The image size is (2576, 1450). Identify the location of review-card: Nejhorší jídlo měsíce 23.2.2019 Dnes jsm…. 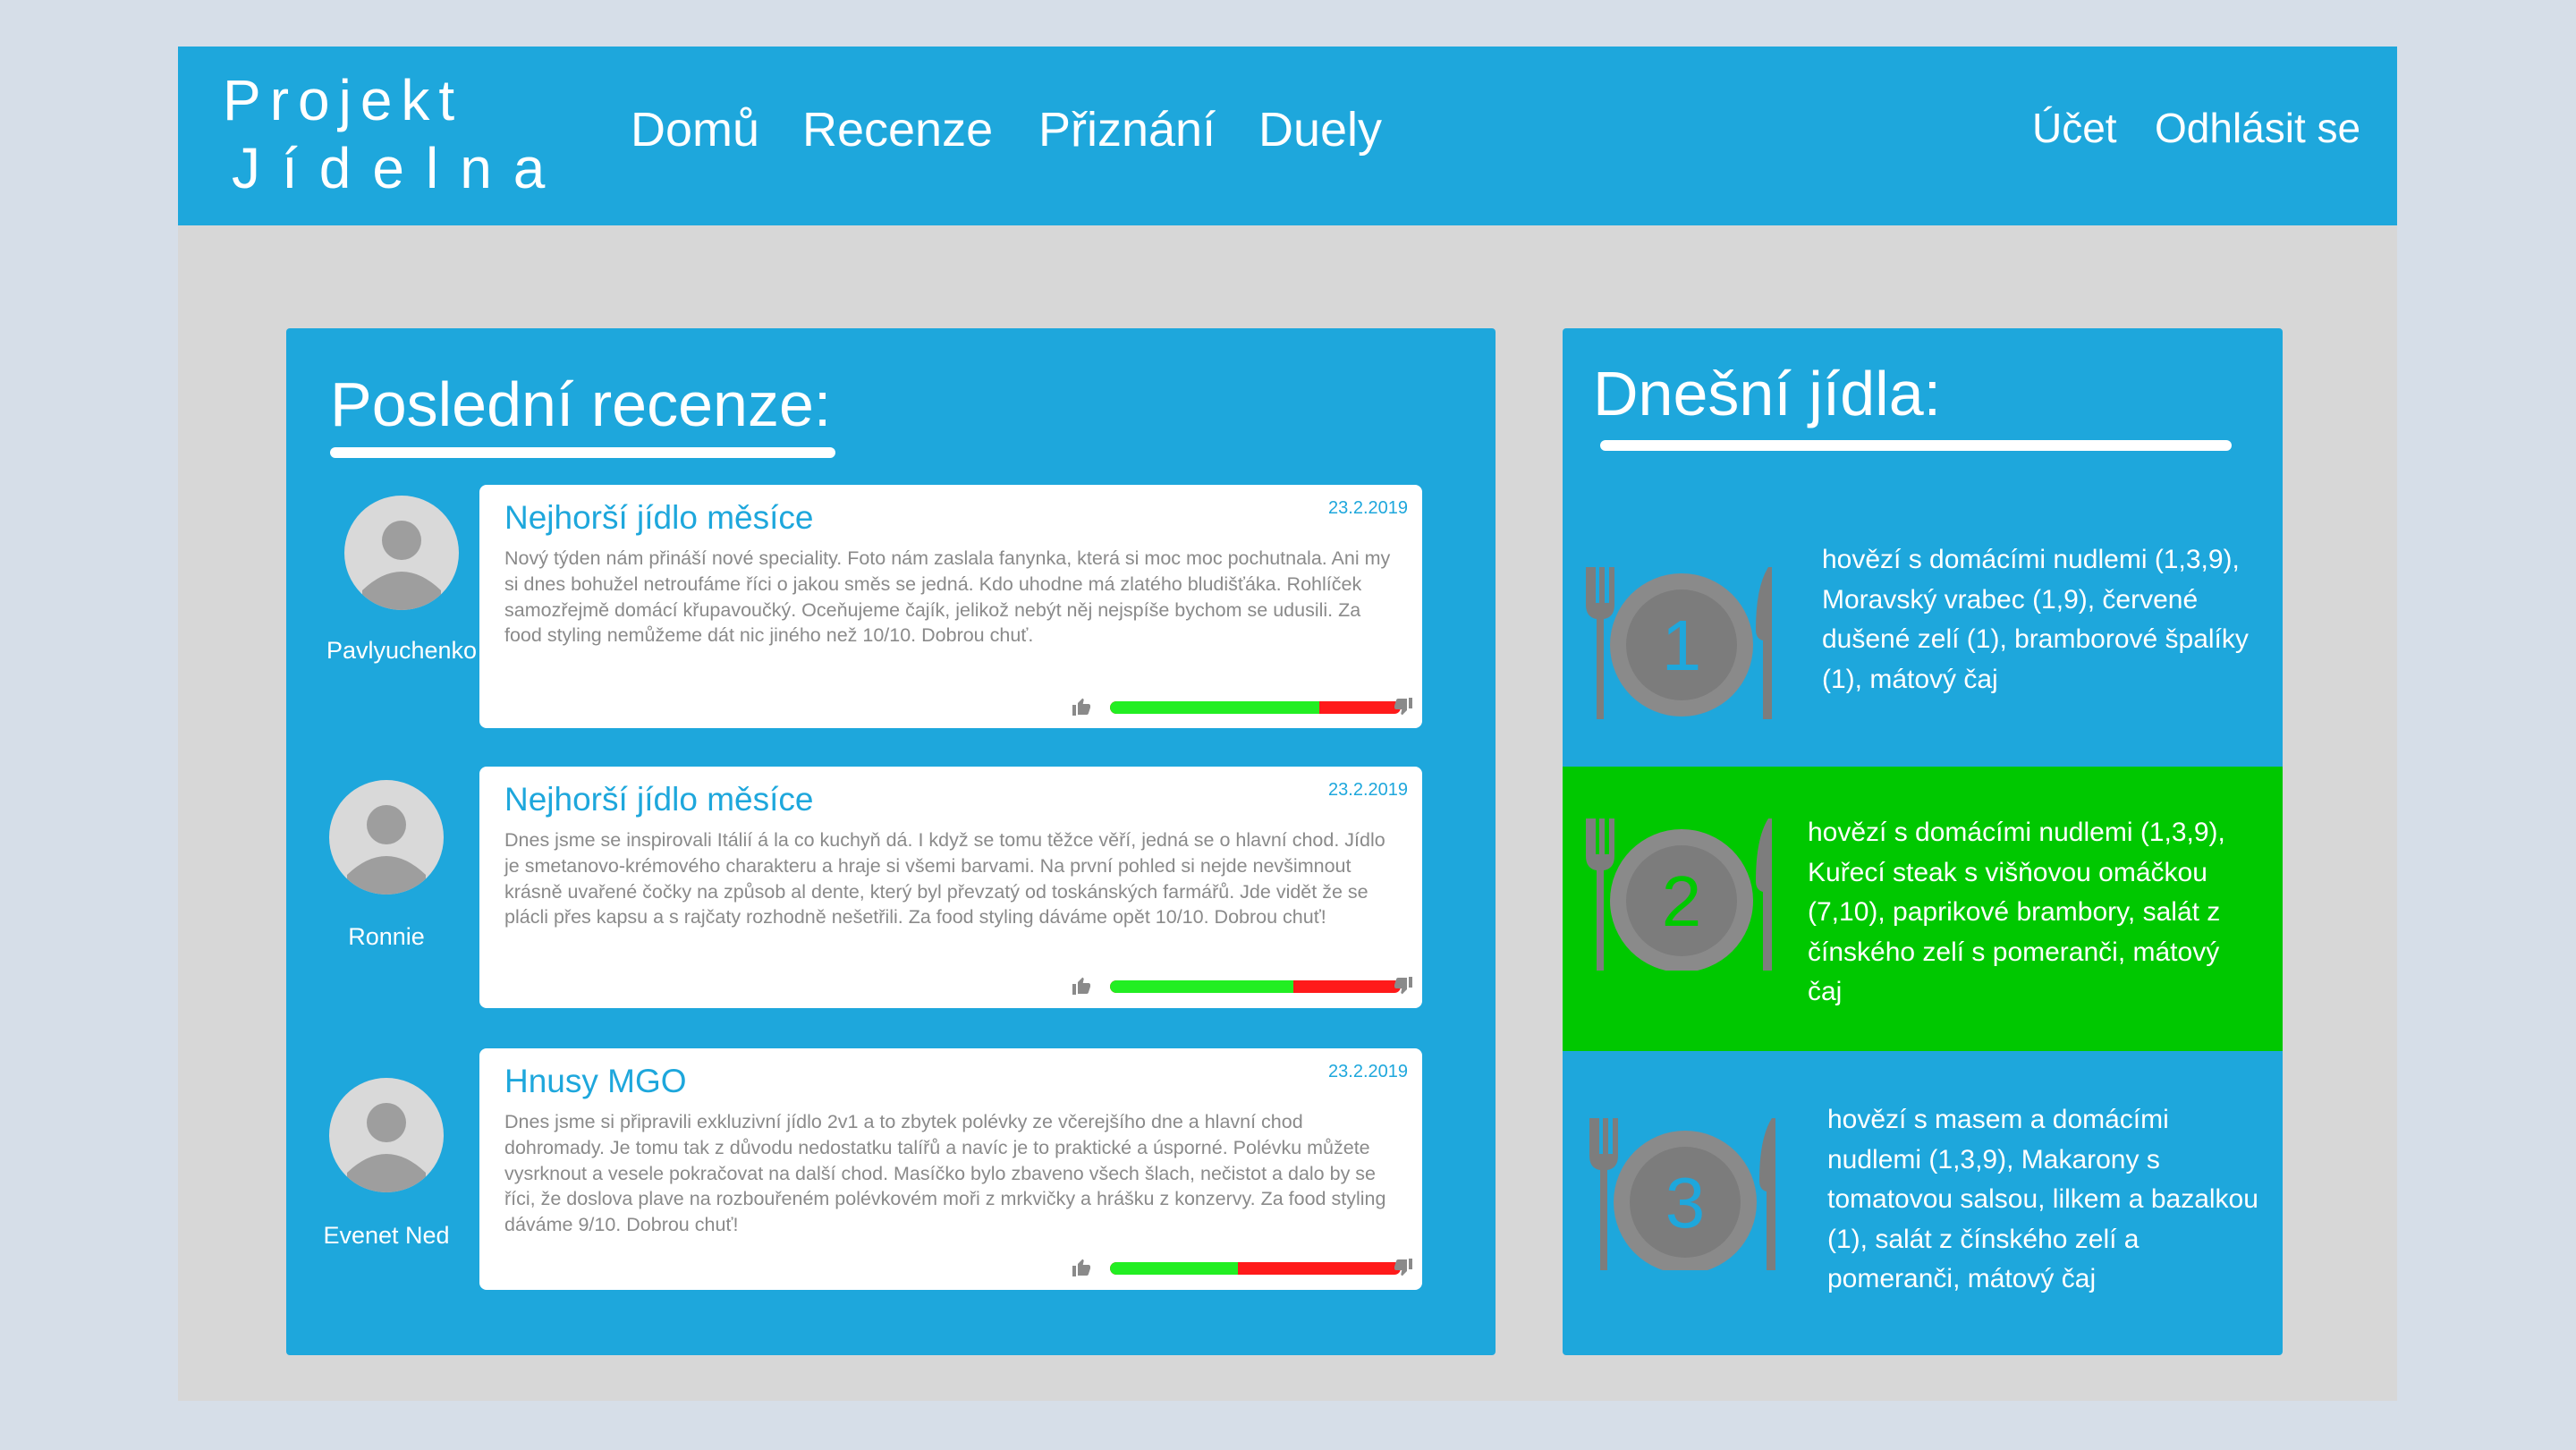
(950, 887).